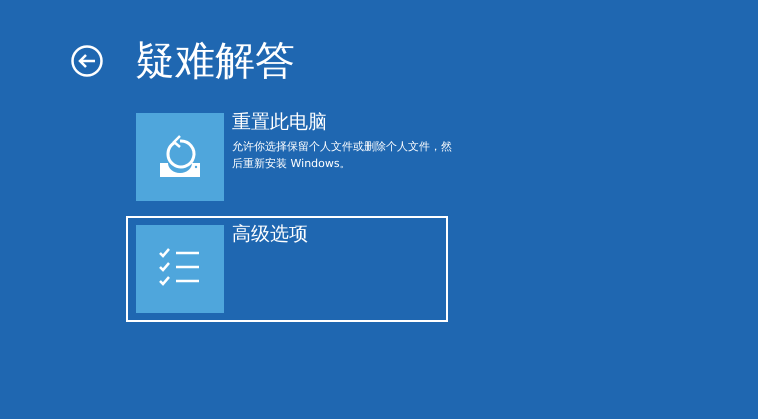  What do you see at coordinates (215, 61) in the screenshot?
I see `page-title: 疑难解答` at bounding box center [215, 61].